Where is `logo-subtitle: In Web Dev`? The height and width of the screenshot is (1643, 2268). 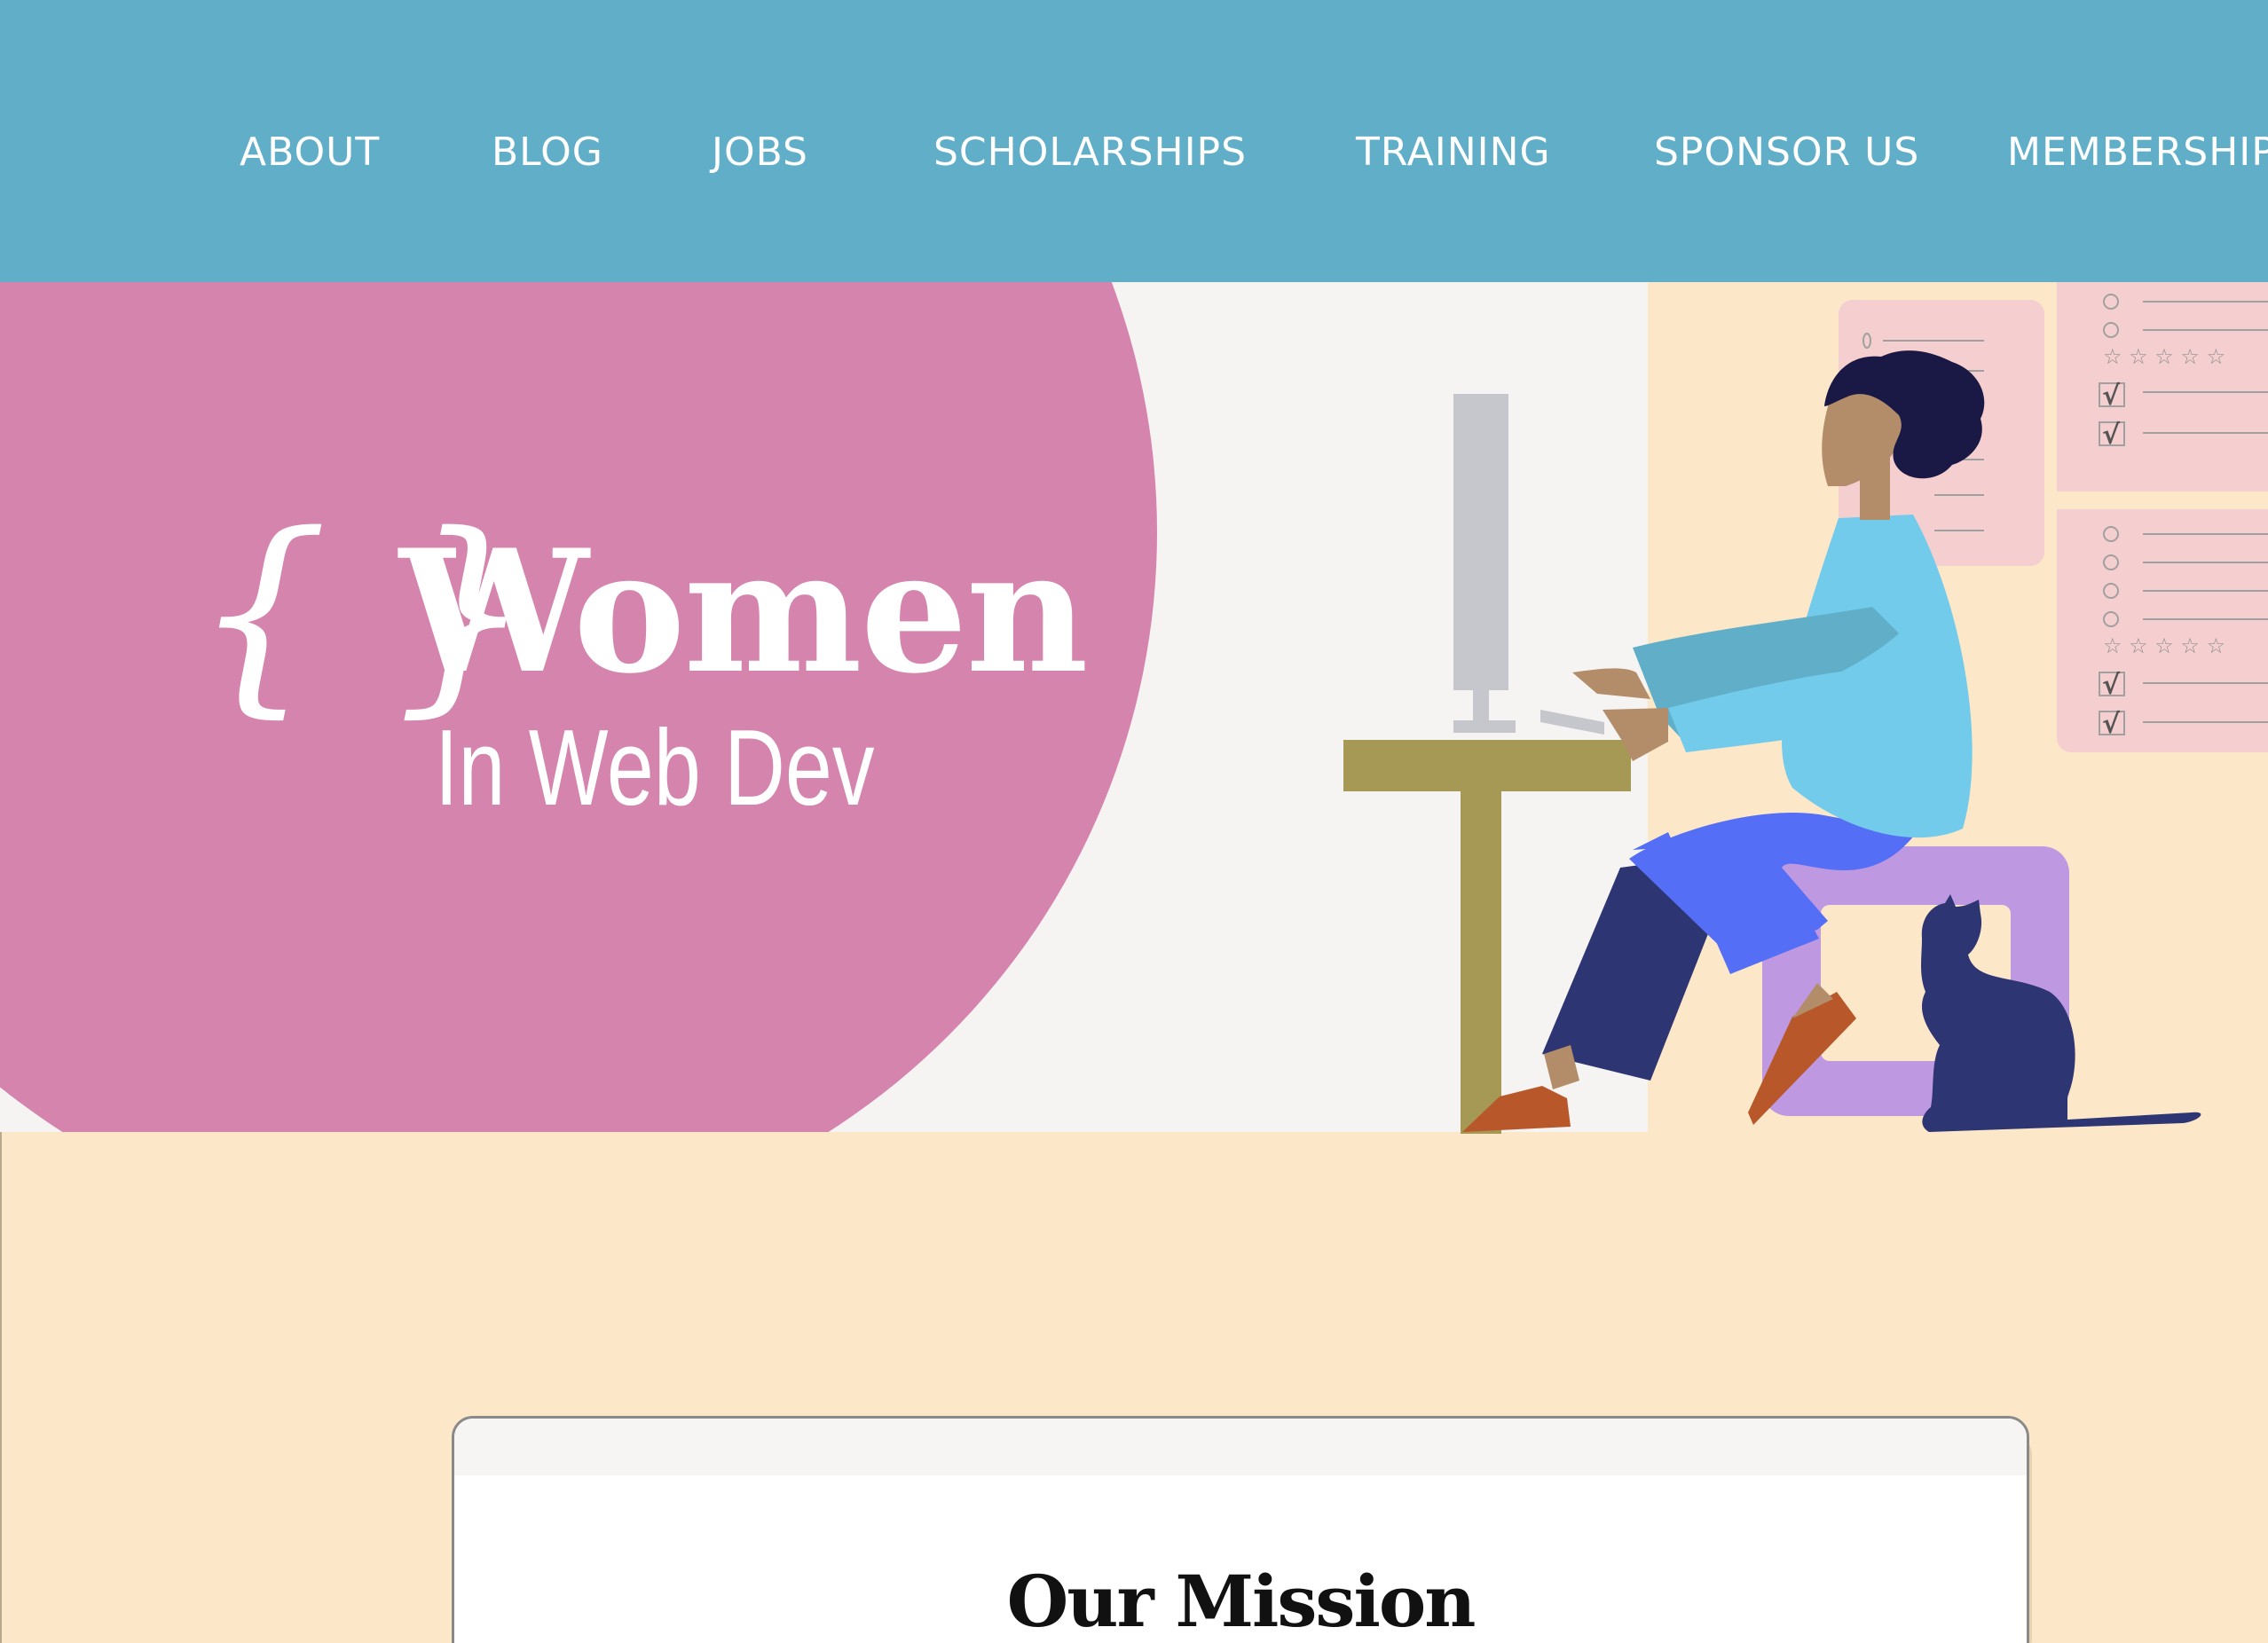
logo-subtitle: In Web Dev is located at coordinates (655, 767).